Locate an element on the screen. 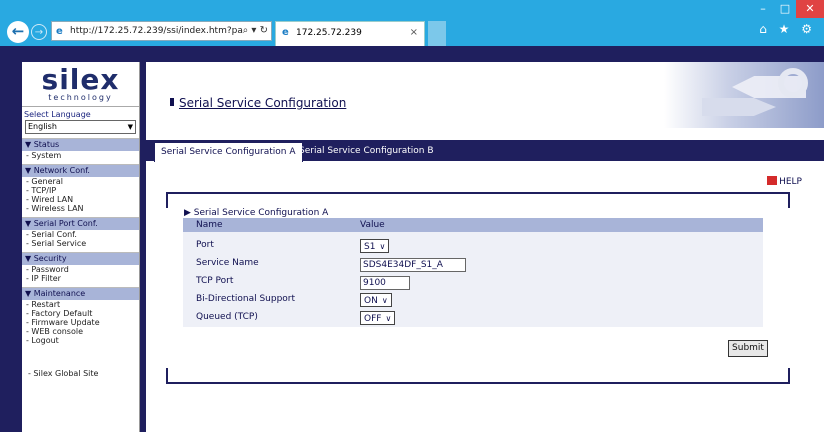 The width and height of the screenshot is (824, 432). silex-logo: silex technology is located at coordinates (80, 84).